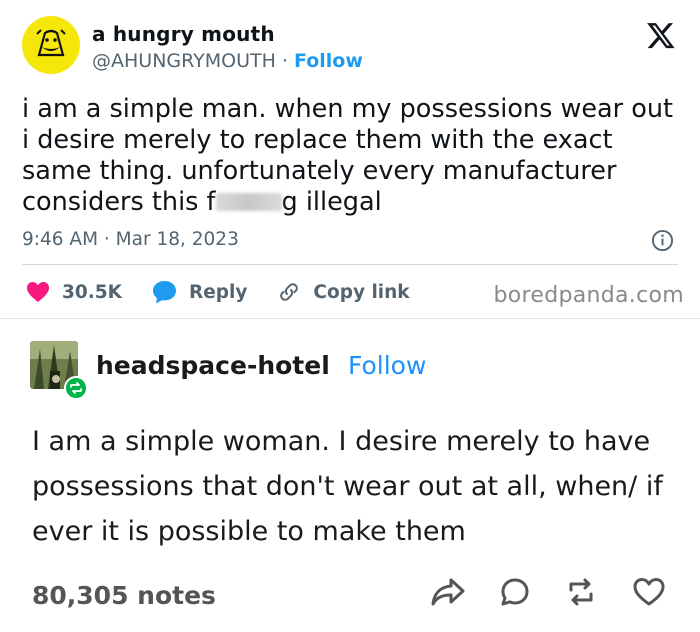 The image size is (700, 632). What do you see at coordinates (588, 295) in the screenshot?
I see `watermark: boredpanda.com` at bounding box center [588, 295].